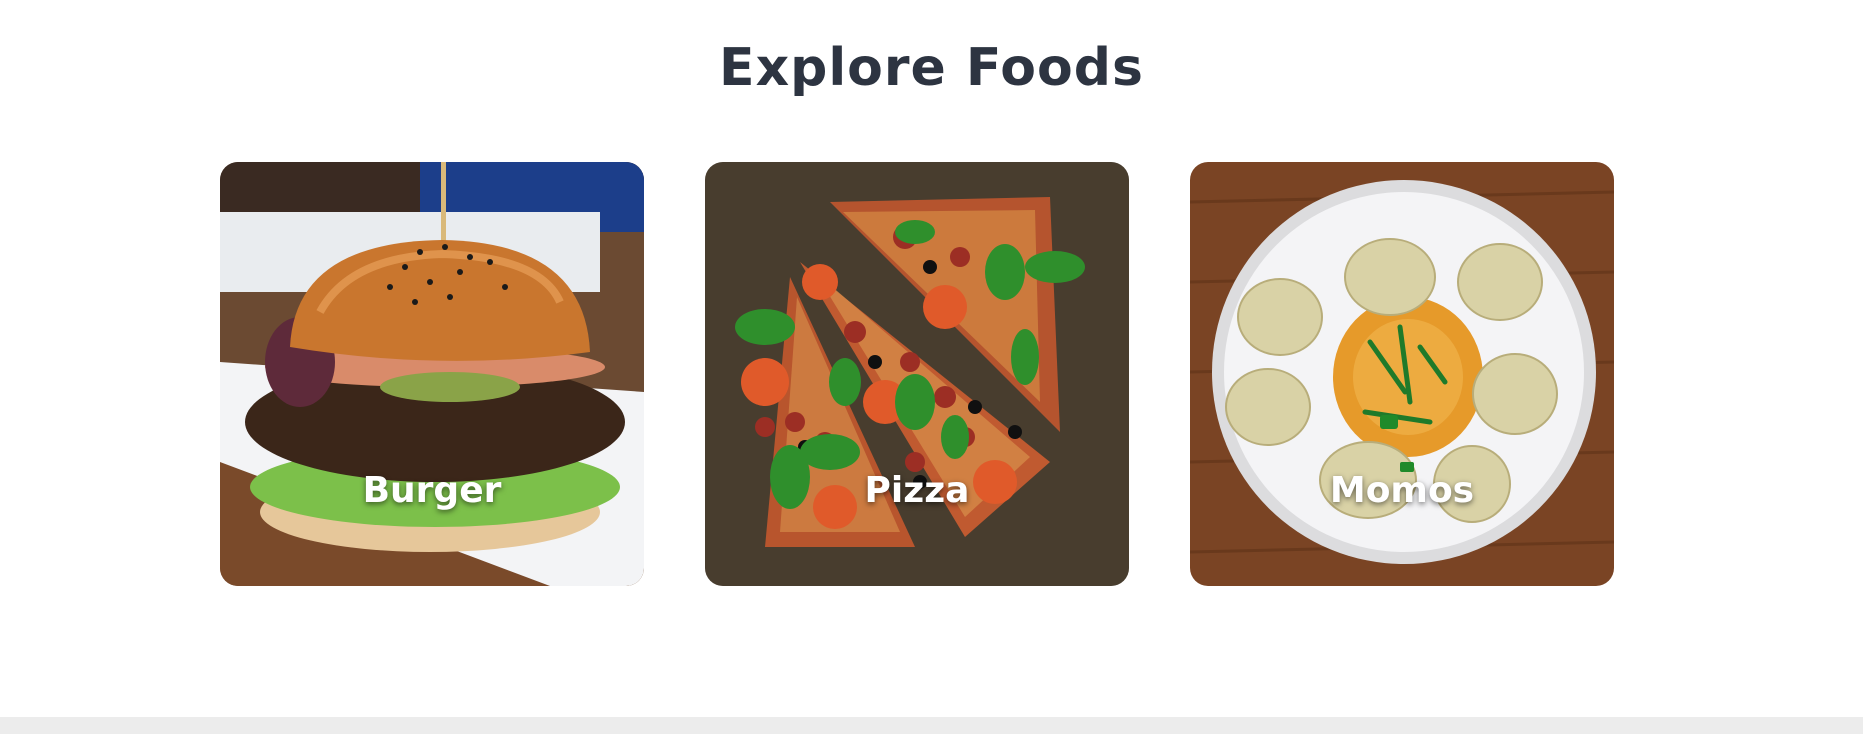 The image size is (1863, 734). I want to click on pizza-image, so click(917, 374).